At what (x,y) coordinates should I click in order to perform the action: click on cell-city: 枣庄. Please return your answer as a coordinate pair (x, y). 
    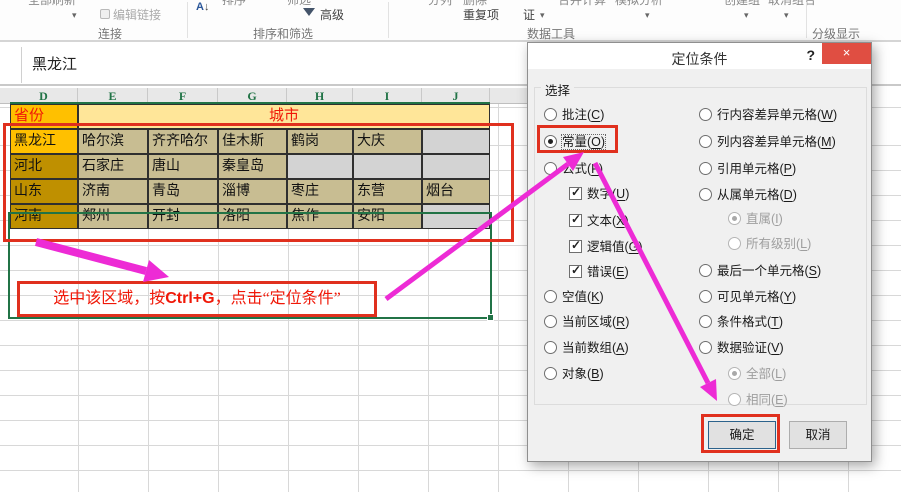
    Looking at the image, I should click on (320, 191).